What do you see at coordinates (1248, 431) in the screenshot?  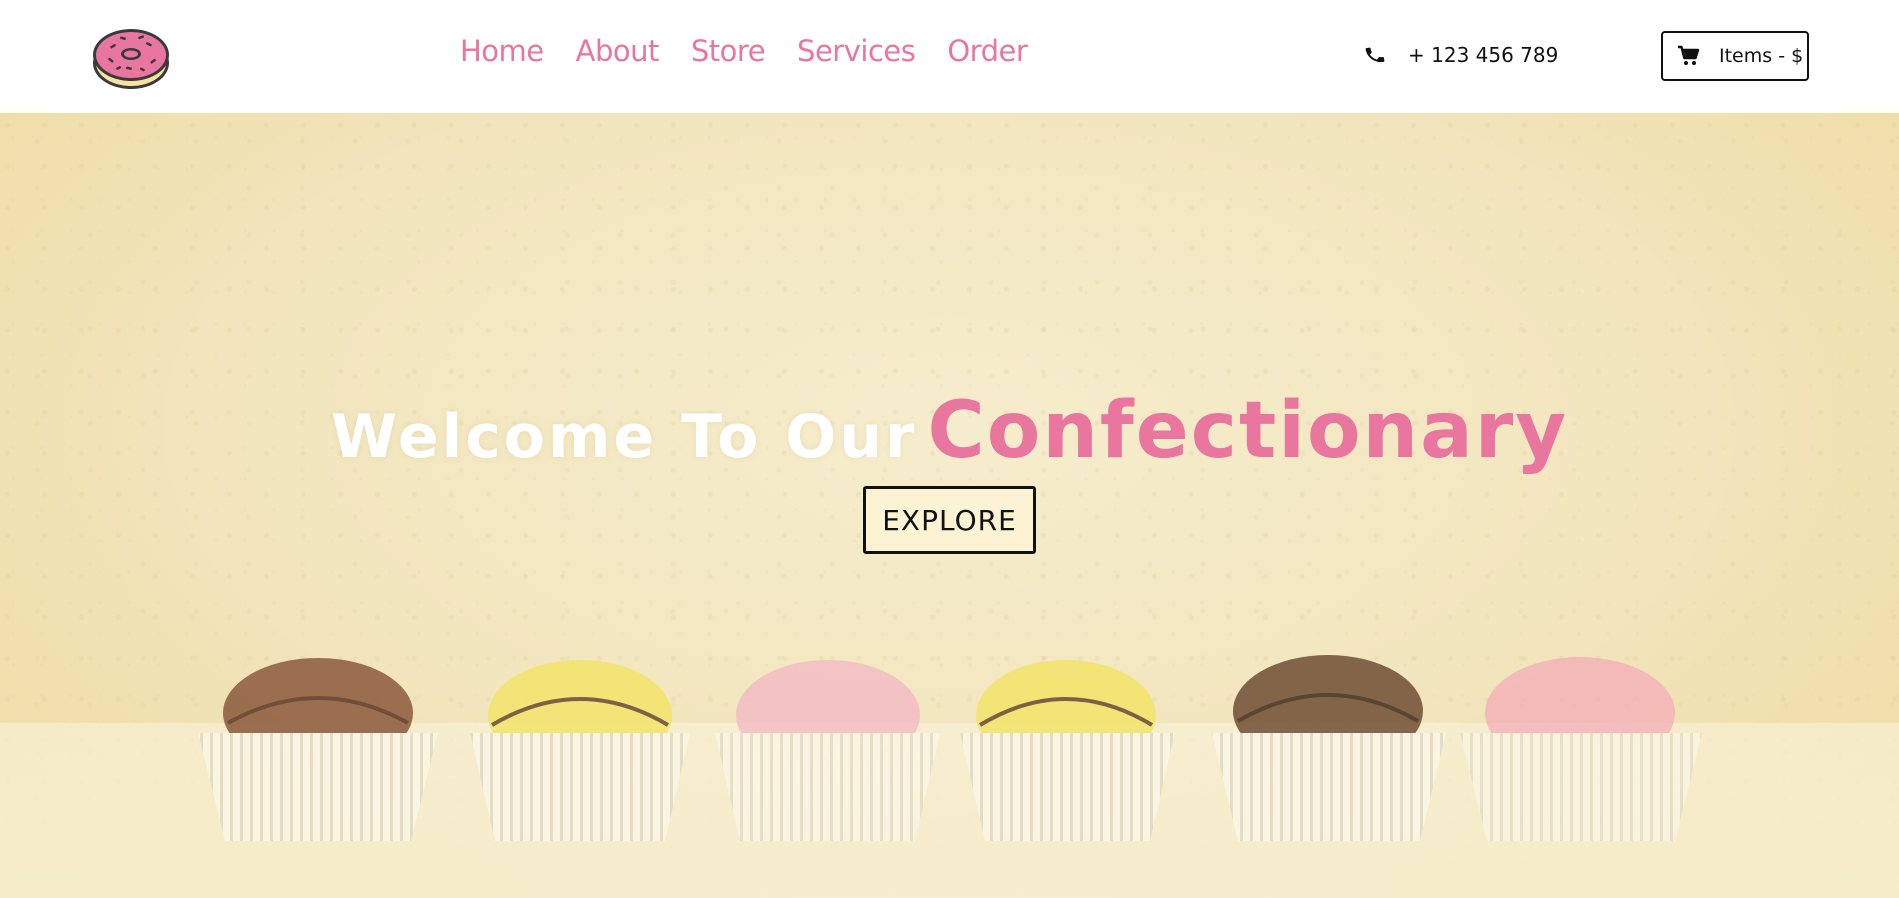 I see `headline-confectionary-text: Confectionary` at bounding box center [1248, 431].